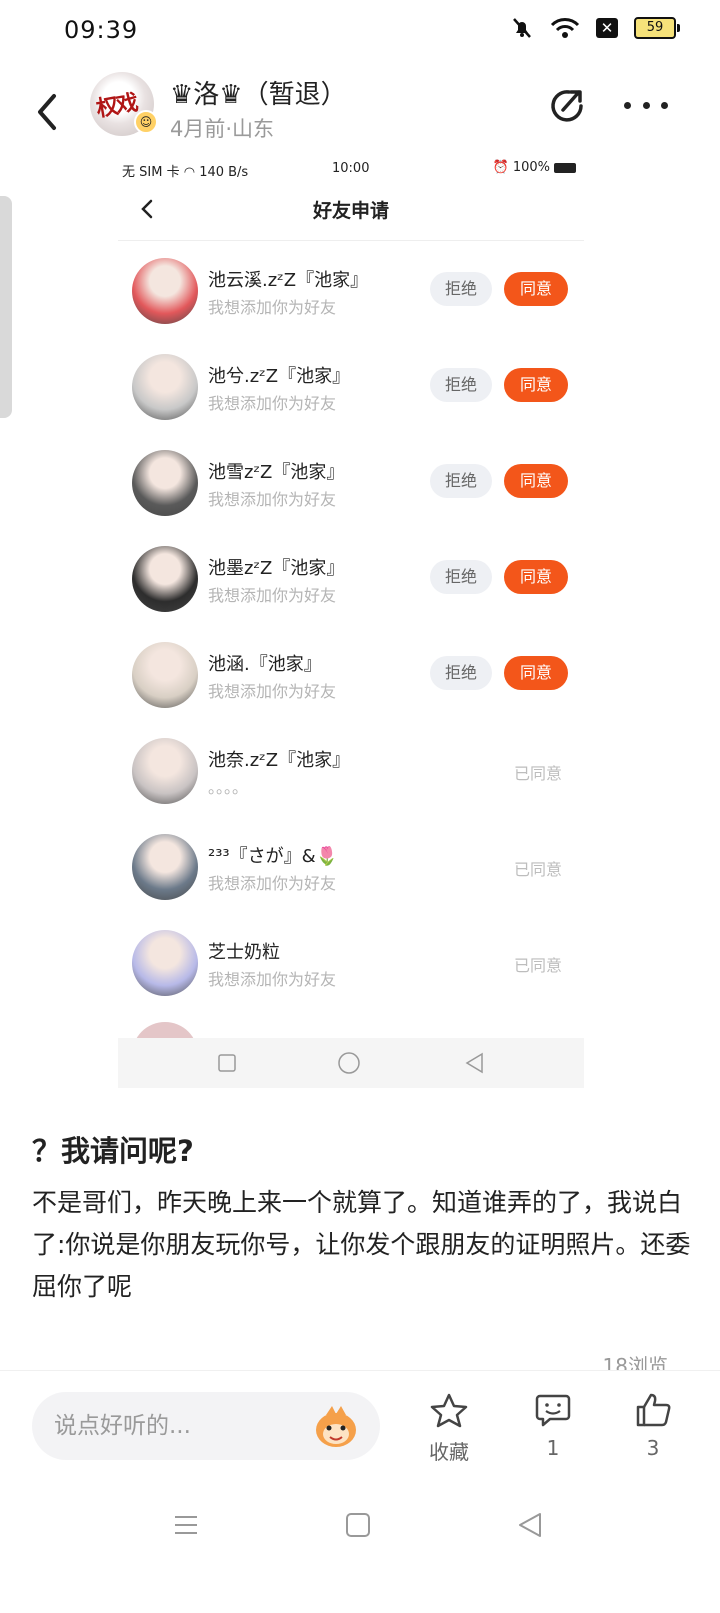 Image resolution: width=720 pixels, height=1613 pixels. I want to click on requester-name: 池奈.zᶻZ『池家』, so click(279, 760).